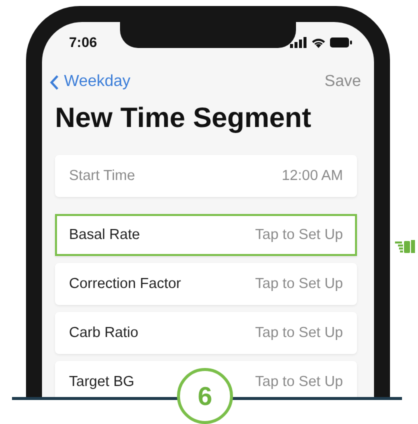 Image resolution: width=418 pixels, height=424 pixels. What do you see at coordinates (83, 42) in the screenshot?
I see `status-time: 7:06` at bounding box center [83, 42].